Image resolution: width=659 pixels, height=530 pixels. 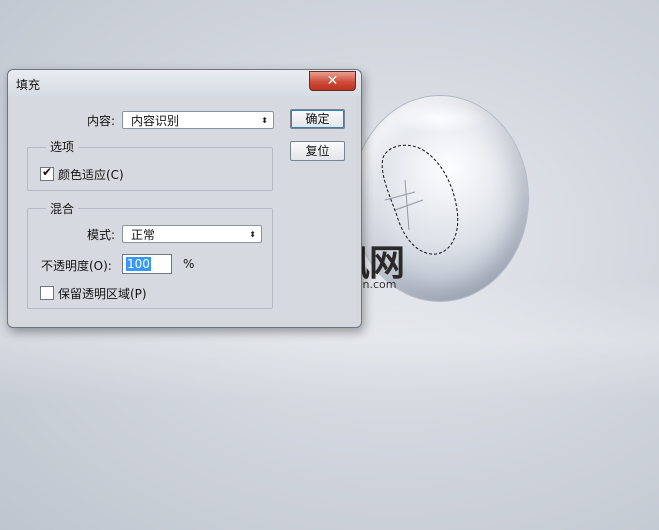 I want to click on blend-legend: 混合, so click(x=62, y=208).